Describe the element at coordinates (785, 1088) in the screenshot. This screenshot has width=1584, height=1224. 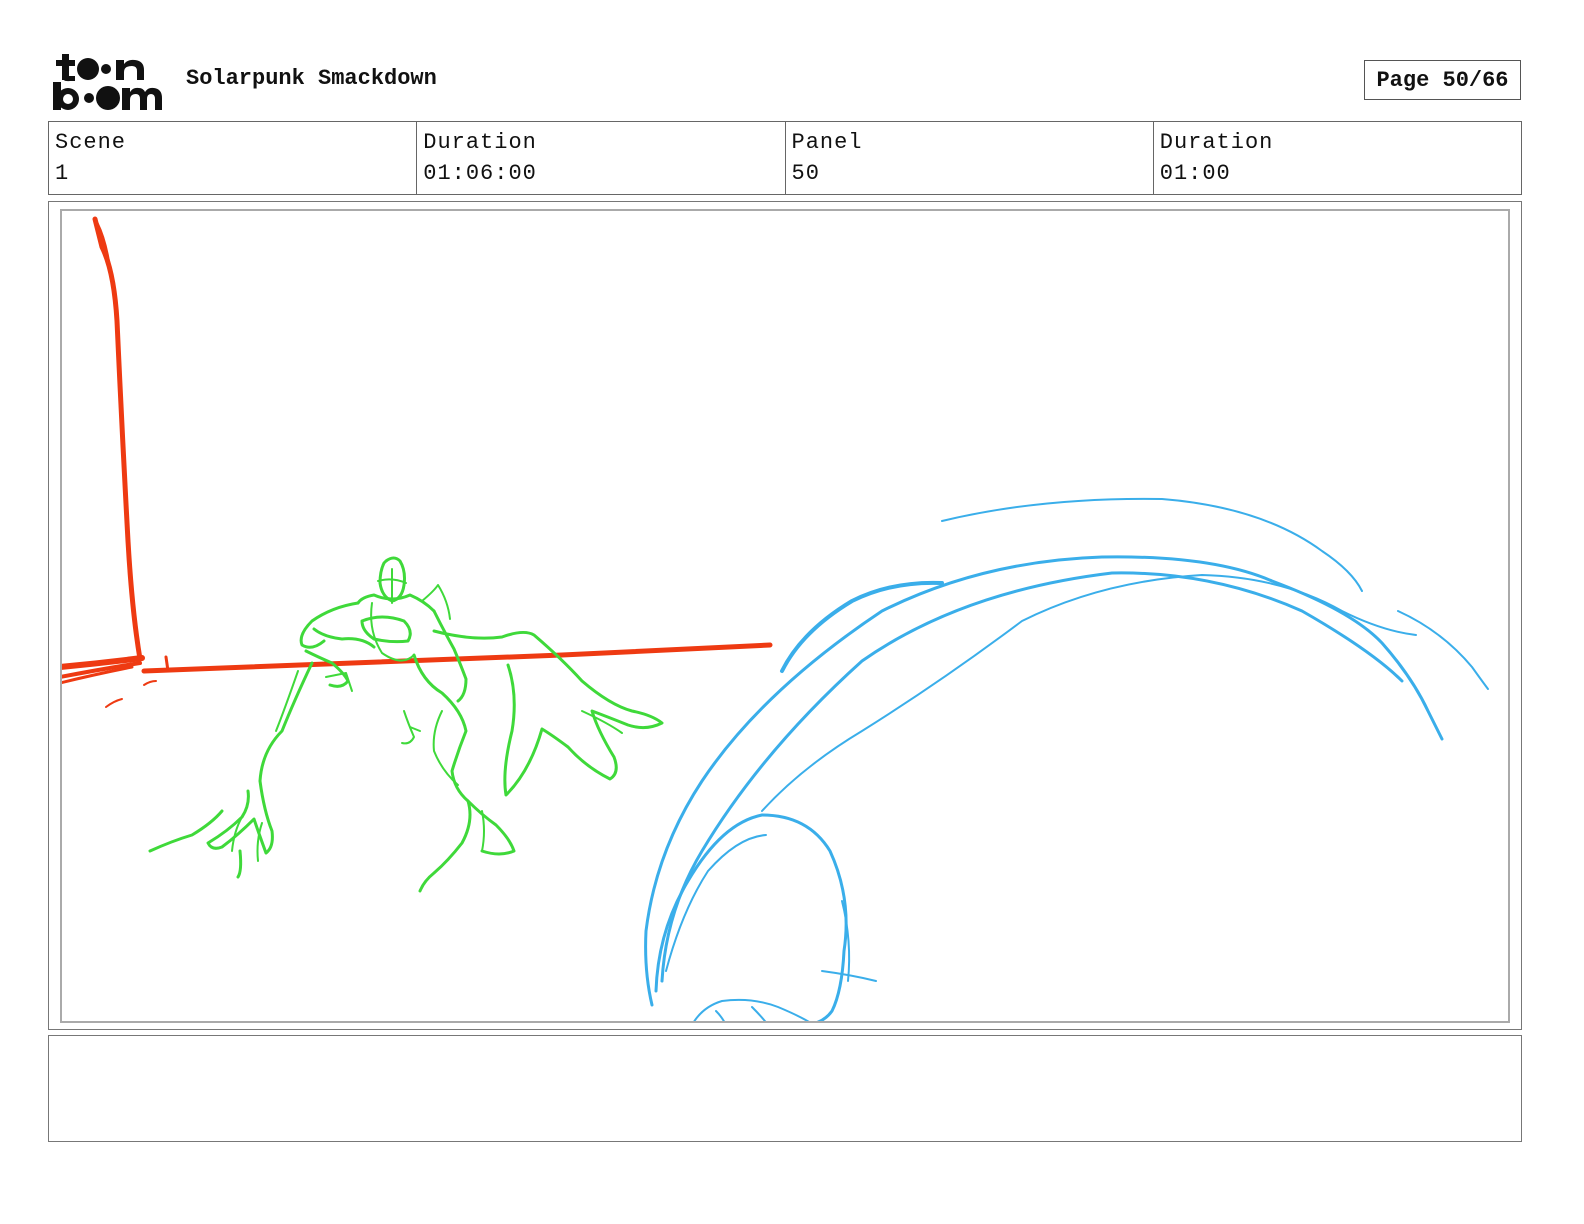
I see `caption-box` at that location.